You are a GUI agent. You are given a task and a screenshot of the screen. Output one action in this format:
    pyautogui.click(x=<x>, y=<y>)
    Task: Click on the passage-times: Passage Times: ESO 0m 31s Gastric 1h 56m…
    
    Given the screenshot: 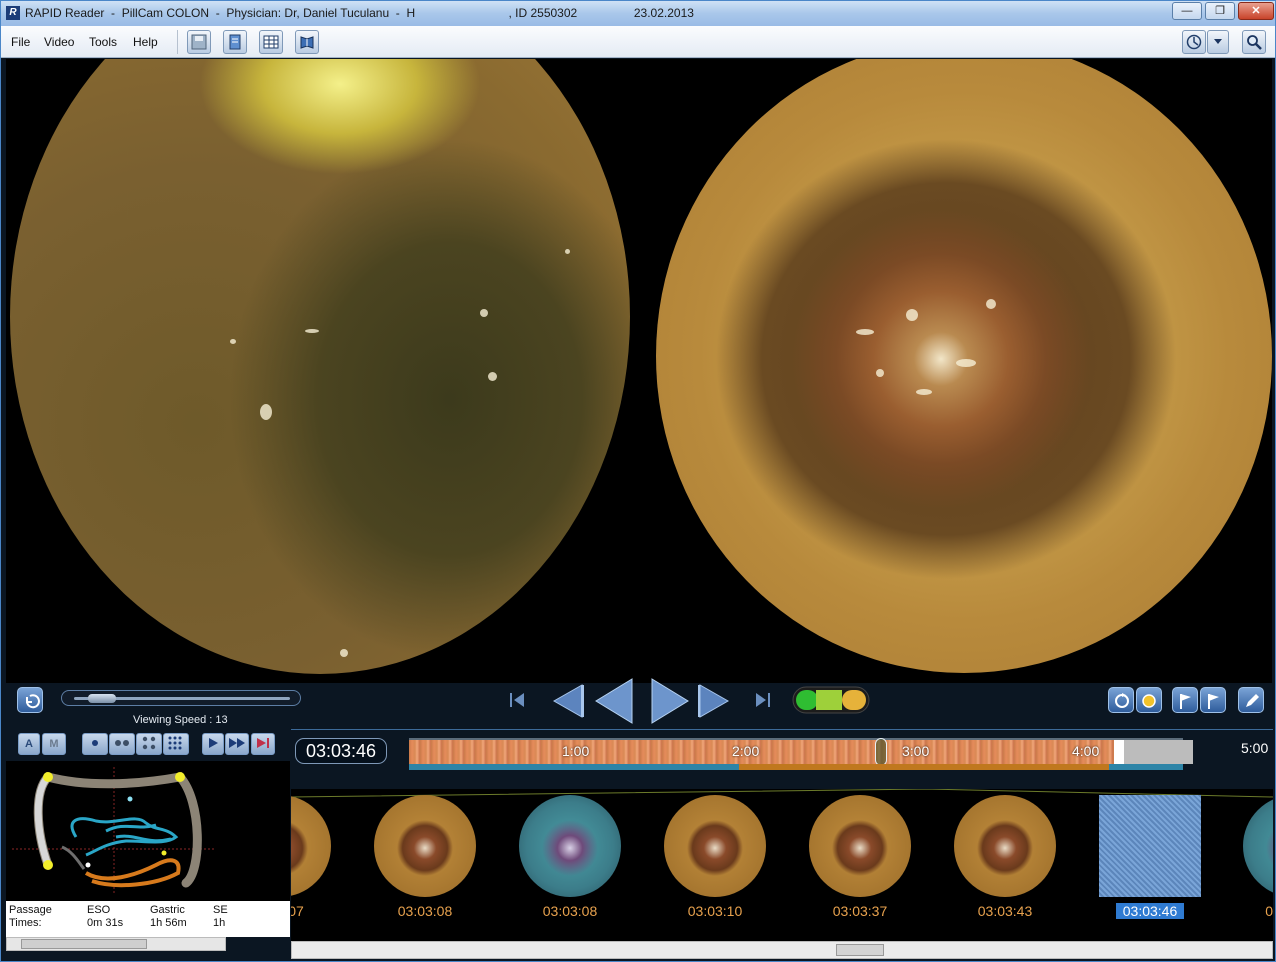 What is the action you would take?
    pyautogui.click(x=148, y=919)
    